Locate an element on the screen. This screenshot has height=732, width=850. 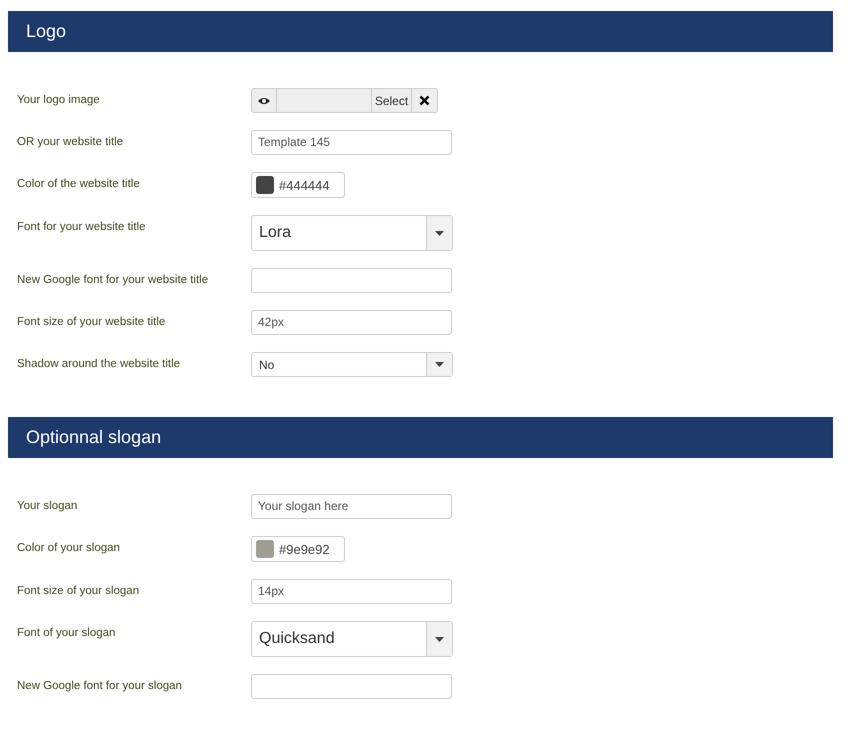
dropdown-value: Lora is located at coordinates (275, 233).